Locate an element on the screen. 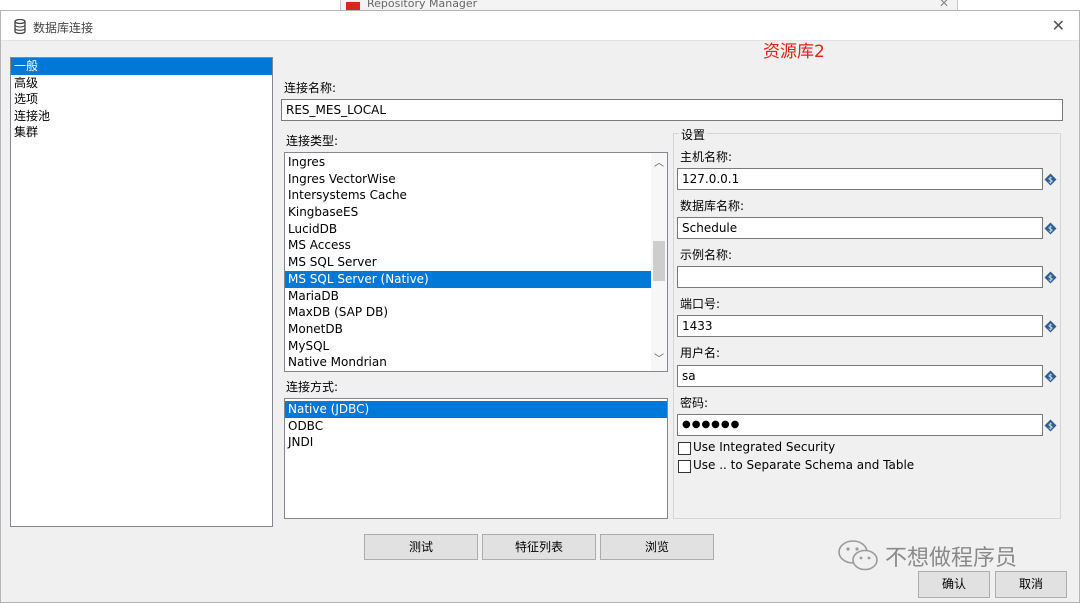 The width and height of the screenshot is (1080, 603). user-label: 用户名: is located at coordinates (700, 353).